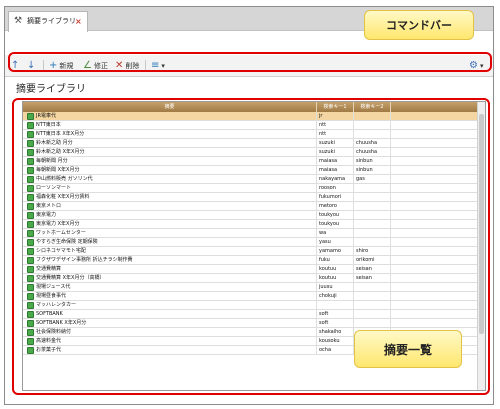  Describe the element at coordinates (250, 62) in the screenshot. I see `command-bar-highlight` at that location.